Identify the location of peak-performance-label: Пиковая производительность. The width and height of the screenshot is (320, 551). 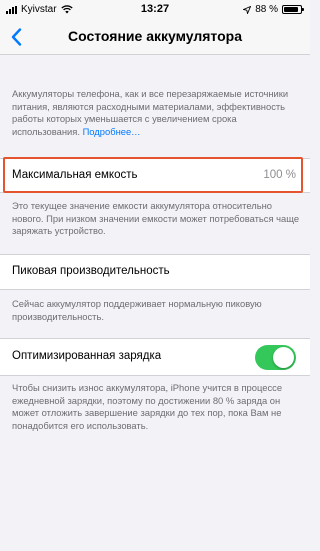
(91, 271).